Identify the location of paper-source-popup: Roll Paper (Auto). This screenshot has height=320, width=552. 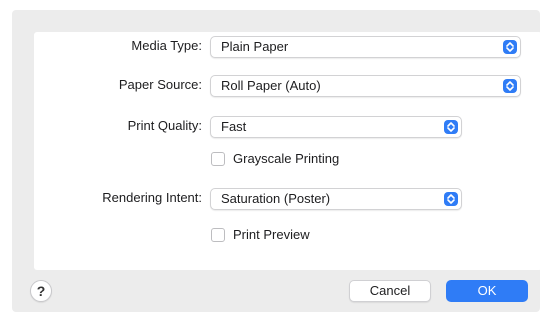
(365, 86).